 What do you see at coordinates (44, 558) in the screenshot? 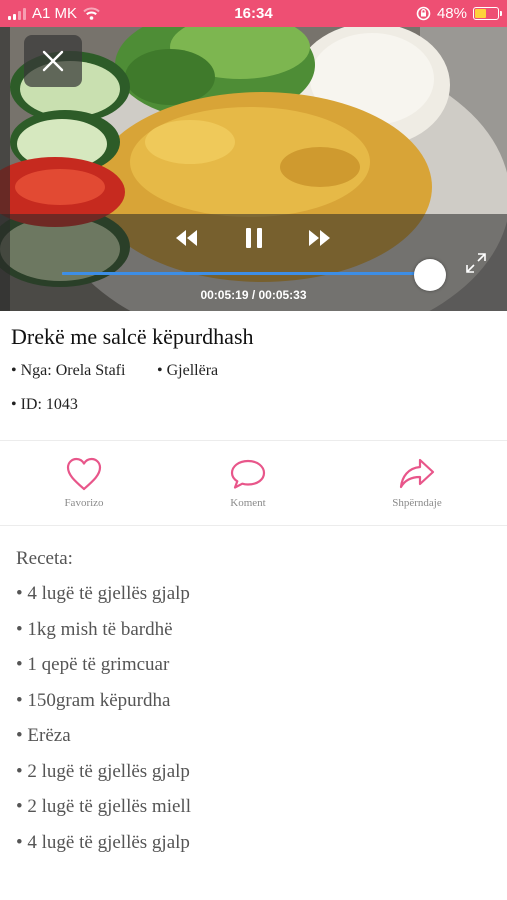
I see `recipe-heading: Receta:` at bounding box center [44, 558].